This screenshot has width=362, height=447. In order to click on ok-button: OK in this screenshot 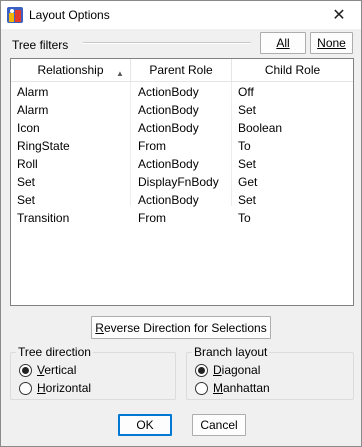, I will do `click(145, 425)`.